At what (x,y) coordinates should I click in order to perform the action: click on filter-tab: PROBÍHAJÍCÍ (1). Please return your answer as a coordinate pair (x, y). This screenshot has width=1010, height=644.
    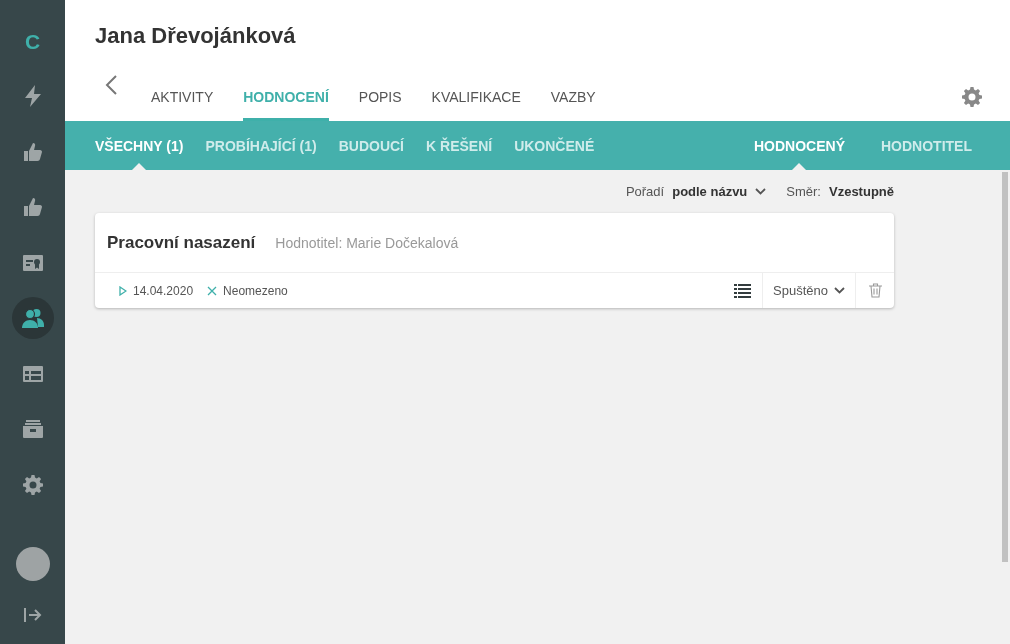
    Looking at the image, I should click on (261, 145).